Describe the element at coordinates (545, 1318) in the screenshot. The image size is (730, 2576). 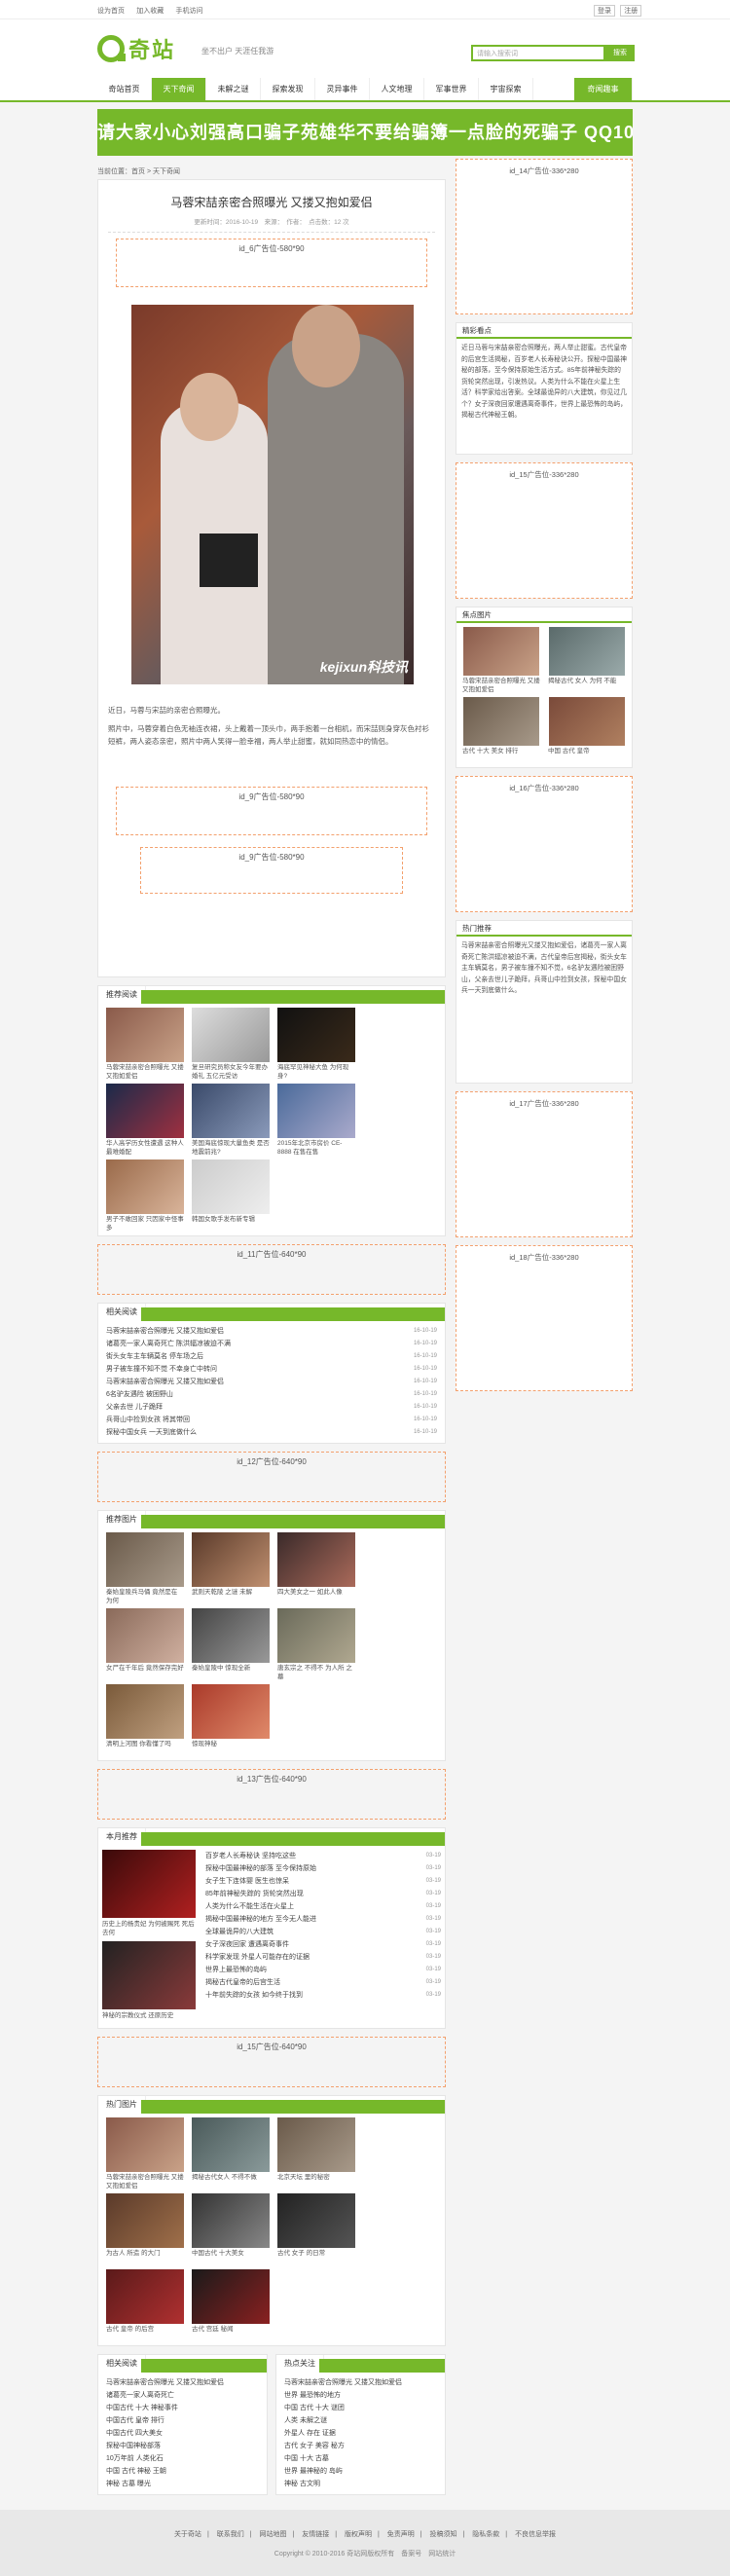
I see `ad-slot: id_18广告位-336*280` at that location.